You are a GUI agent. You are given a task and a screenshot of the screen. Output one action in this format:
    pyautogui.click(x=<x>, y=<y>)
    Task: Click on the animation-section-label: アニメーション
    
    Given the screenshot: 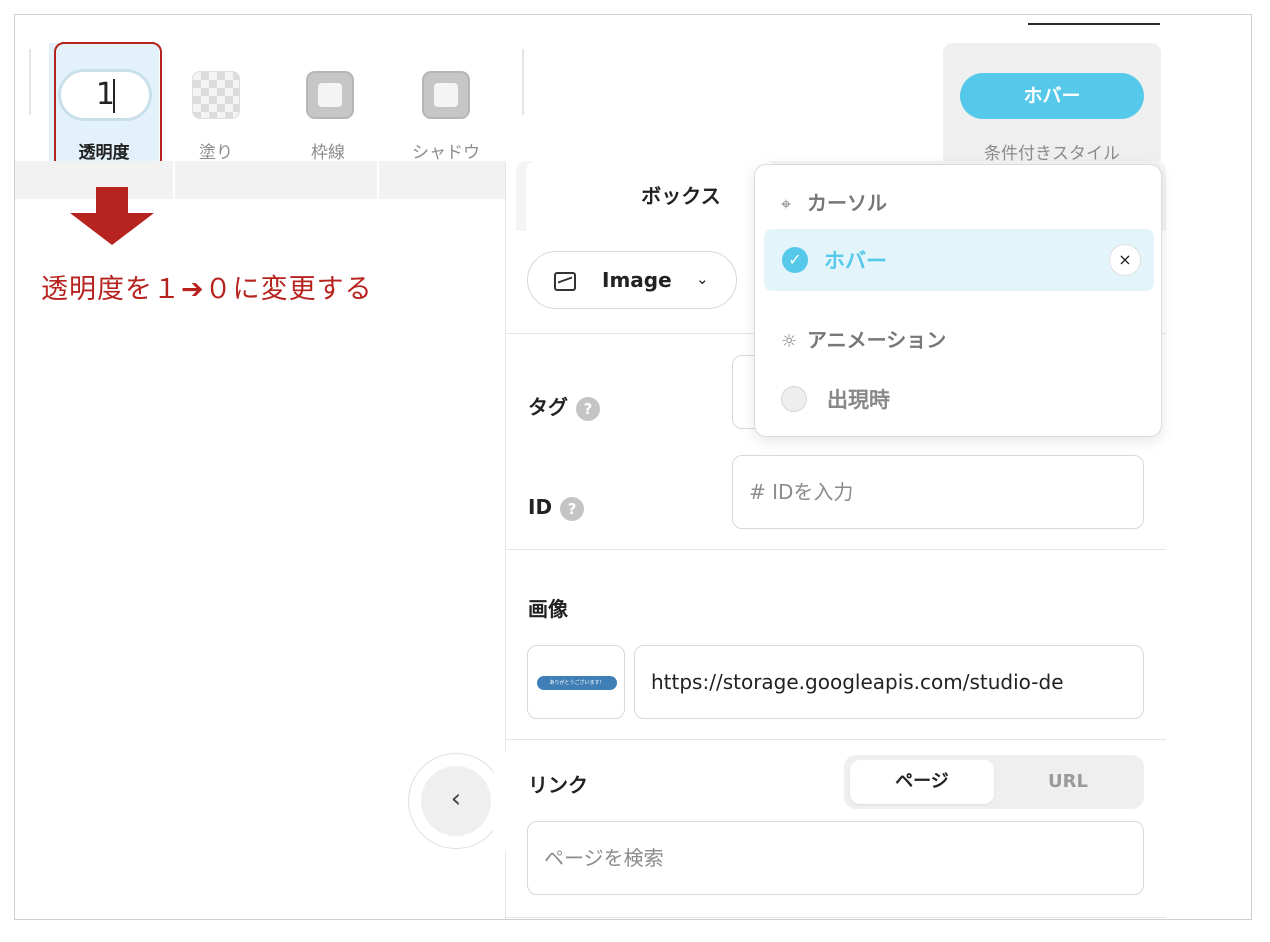 What is the action you would take?
    pyautogui.click(x=877, y=340)
    